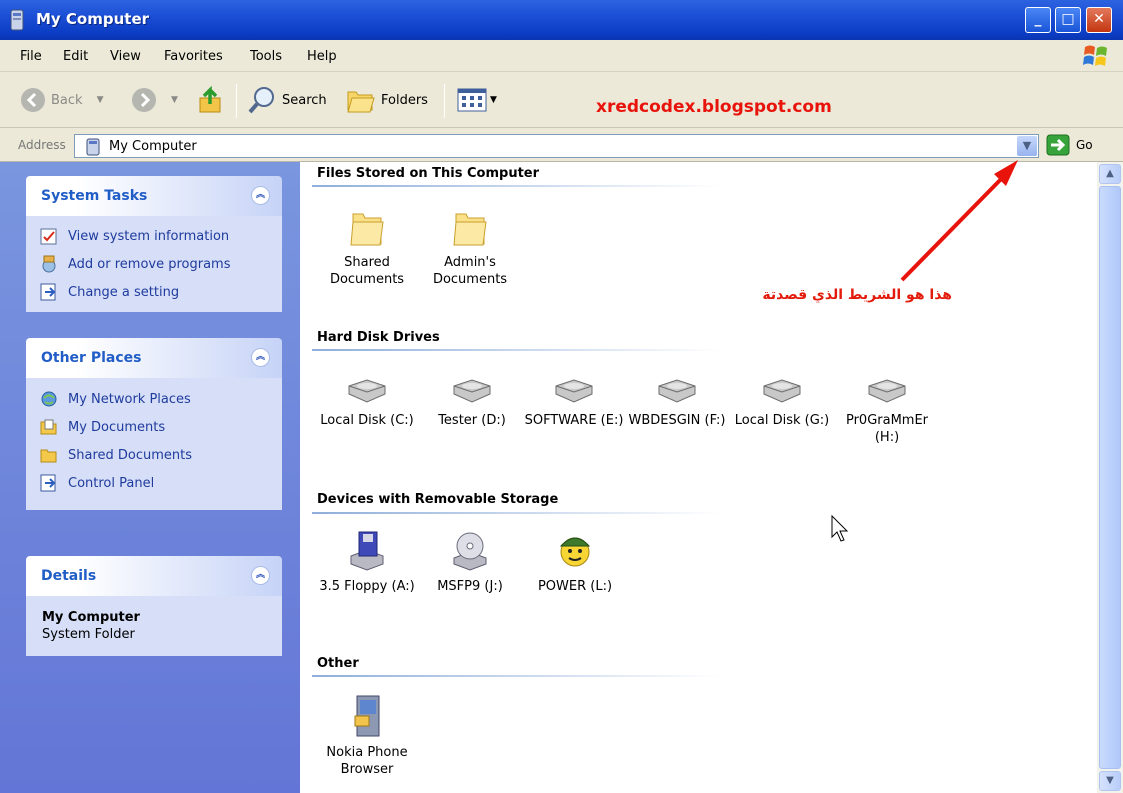 The image size is (1123, 793). I want to click on views-button: ▼, so click(477, 100).